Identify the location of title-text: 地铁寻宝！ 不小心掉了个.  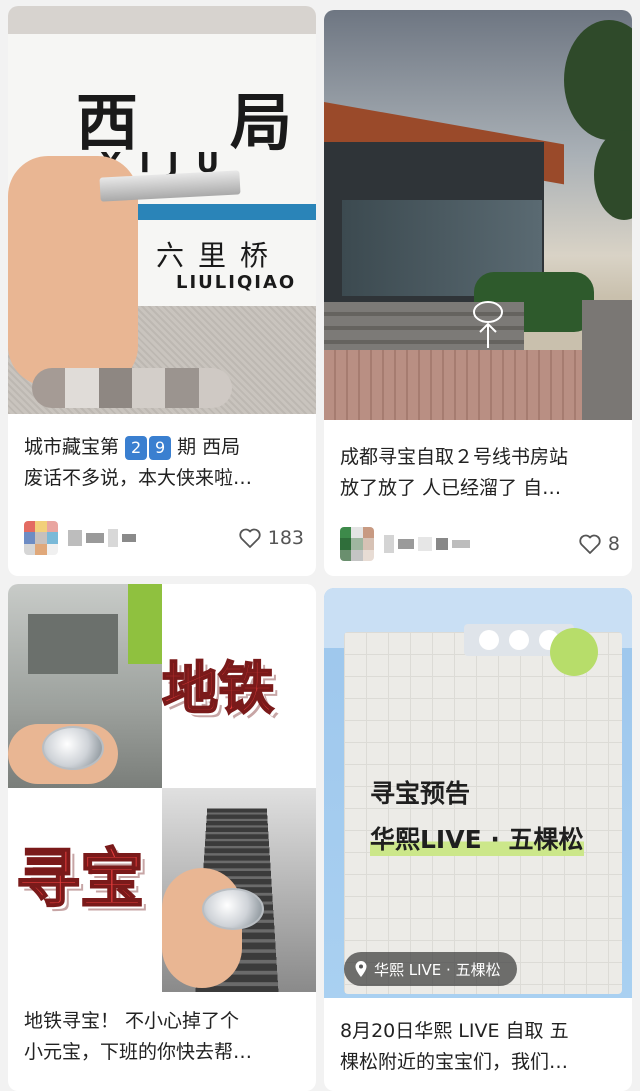
(132, 1021).